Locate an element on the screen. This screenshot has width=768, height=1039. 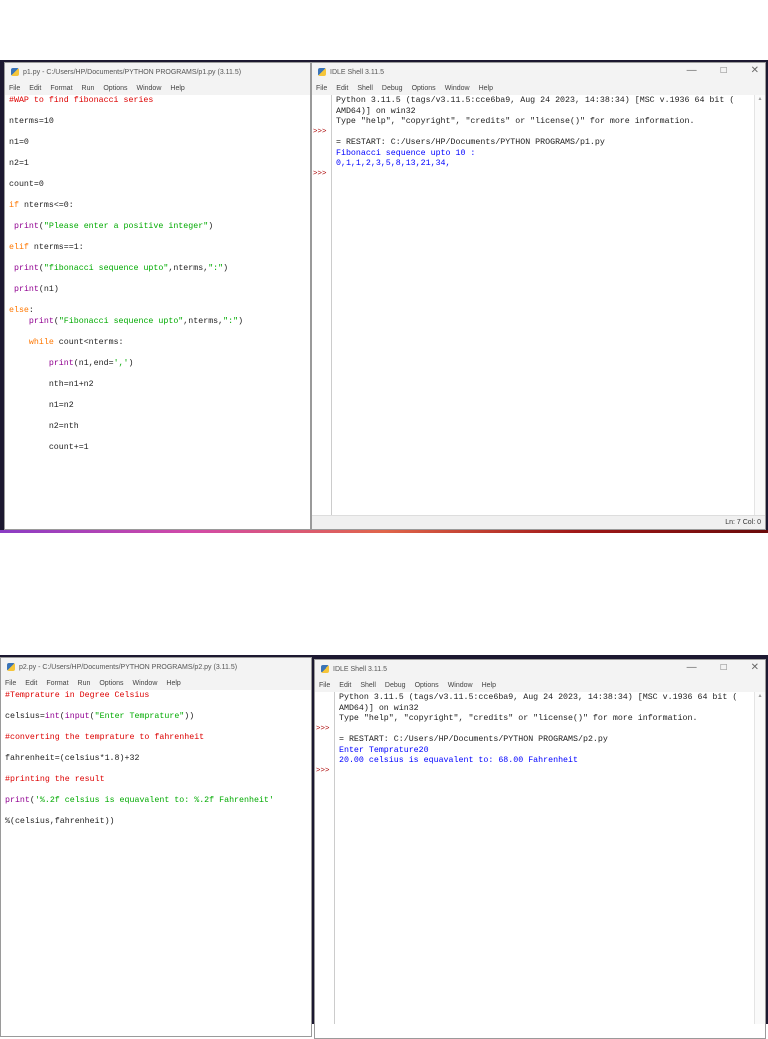
code-line: else: is located at coordinates (126, 311).